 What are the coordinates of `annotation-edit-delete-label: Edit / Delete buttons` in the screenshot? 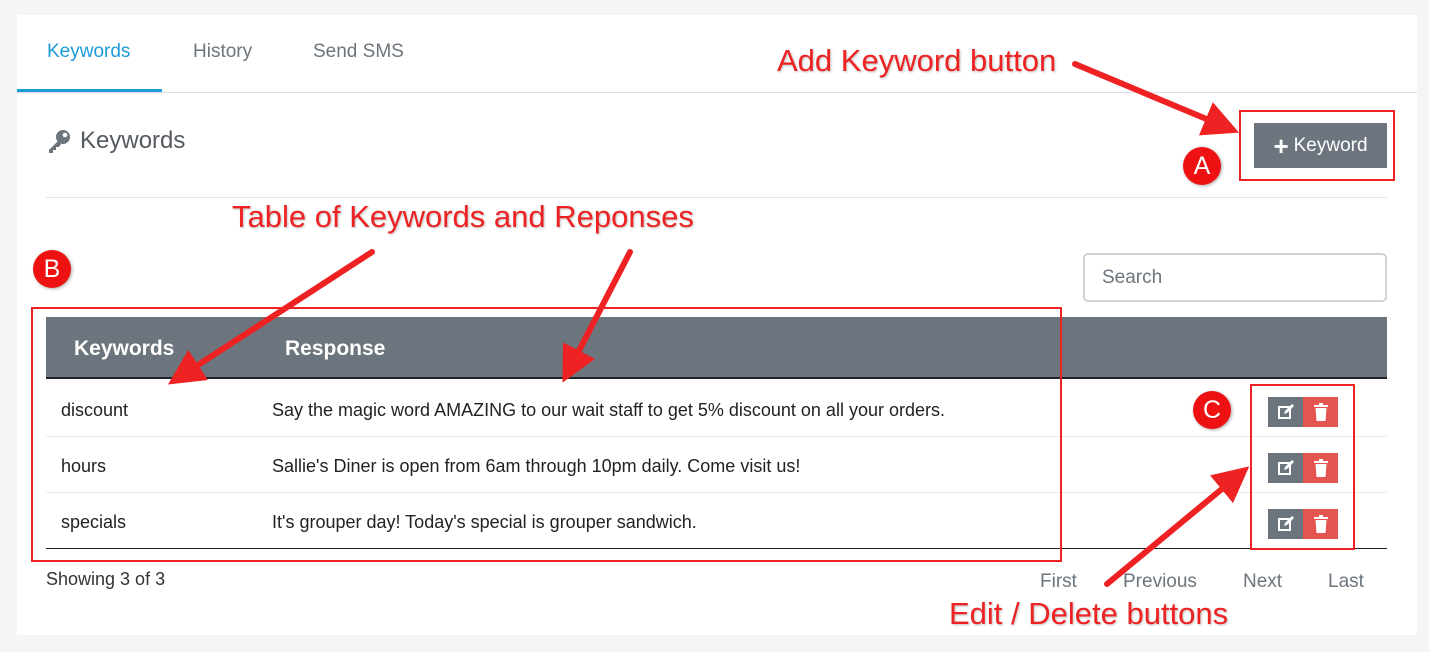 It's located at (1089, 613).